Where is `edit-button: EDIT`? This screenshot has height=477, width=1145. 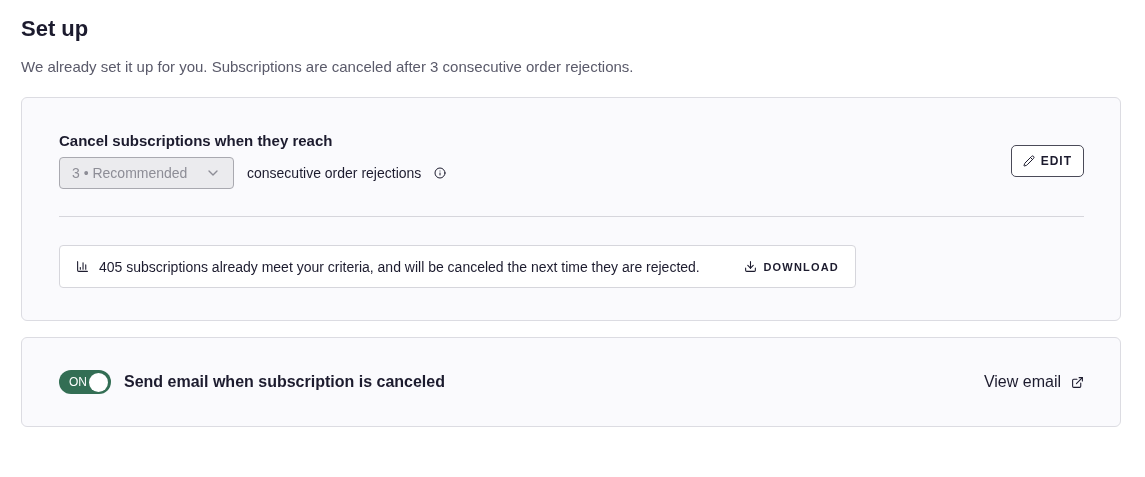 edit-button: EDIT is located at coordinates (1047, 160).